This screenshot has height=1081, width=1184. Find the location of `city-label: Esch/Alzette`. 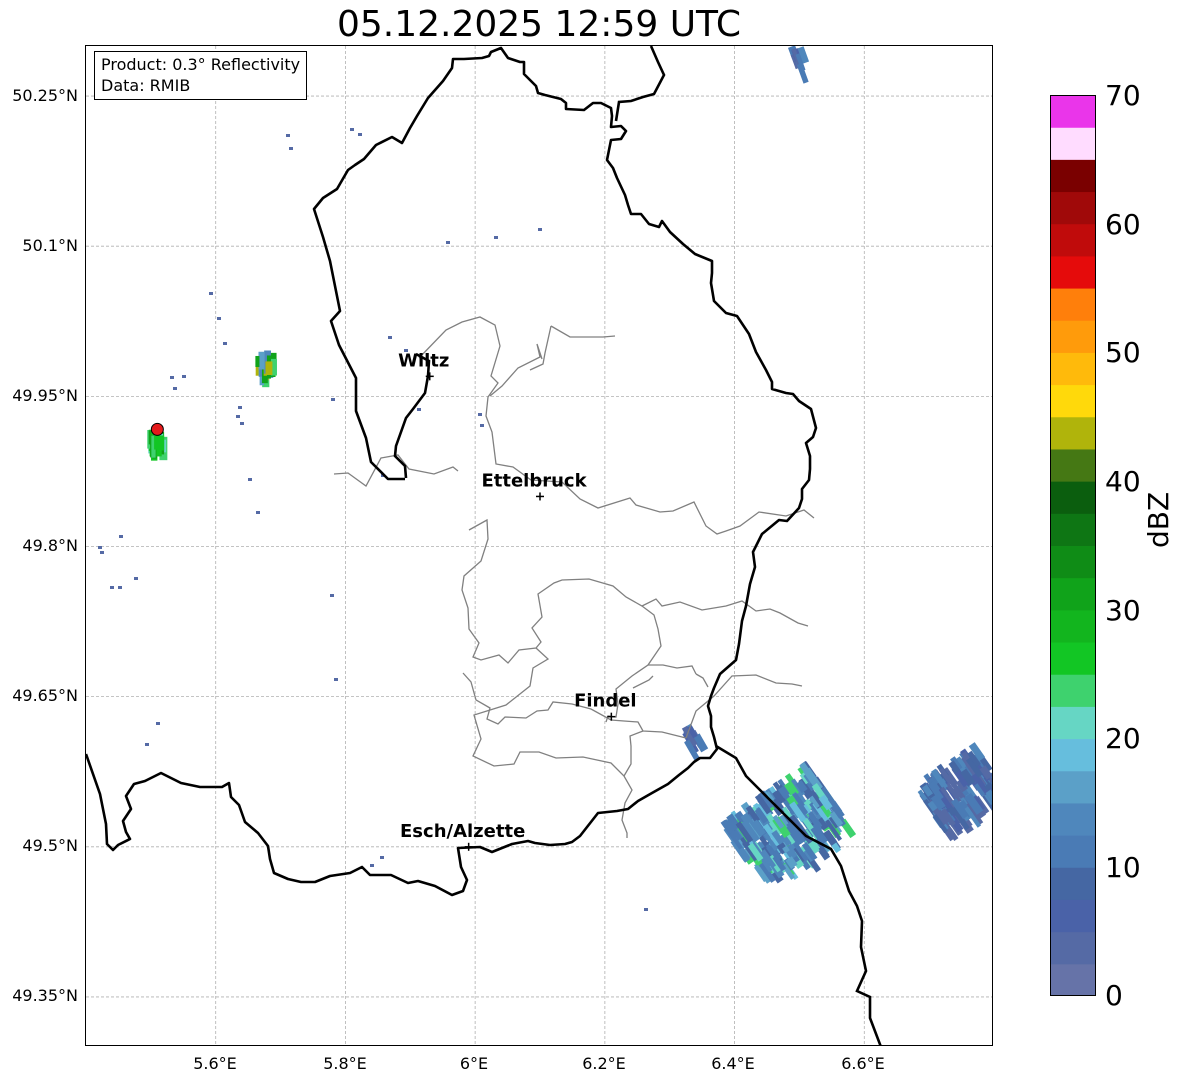

city-label: Esch/Alzette is located at coordinates (462, 831).